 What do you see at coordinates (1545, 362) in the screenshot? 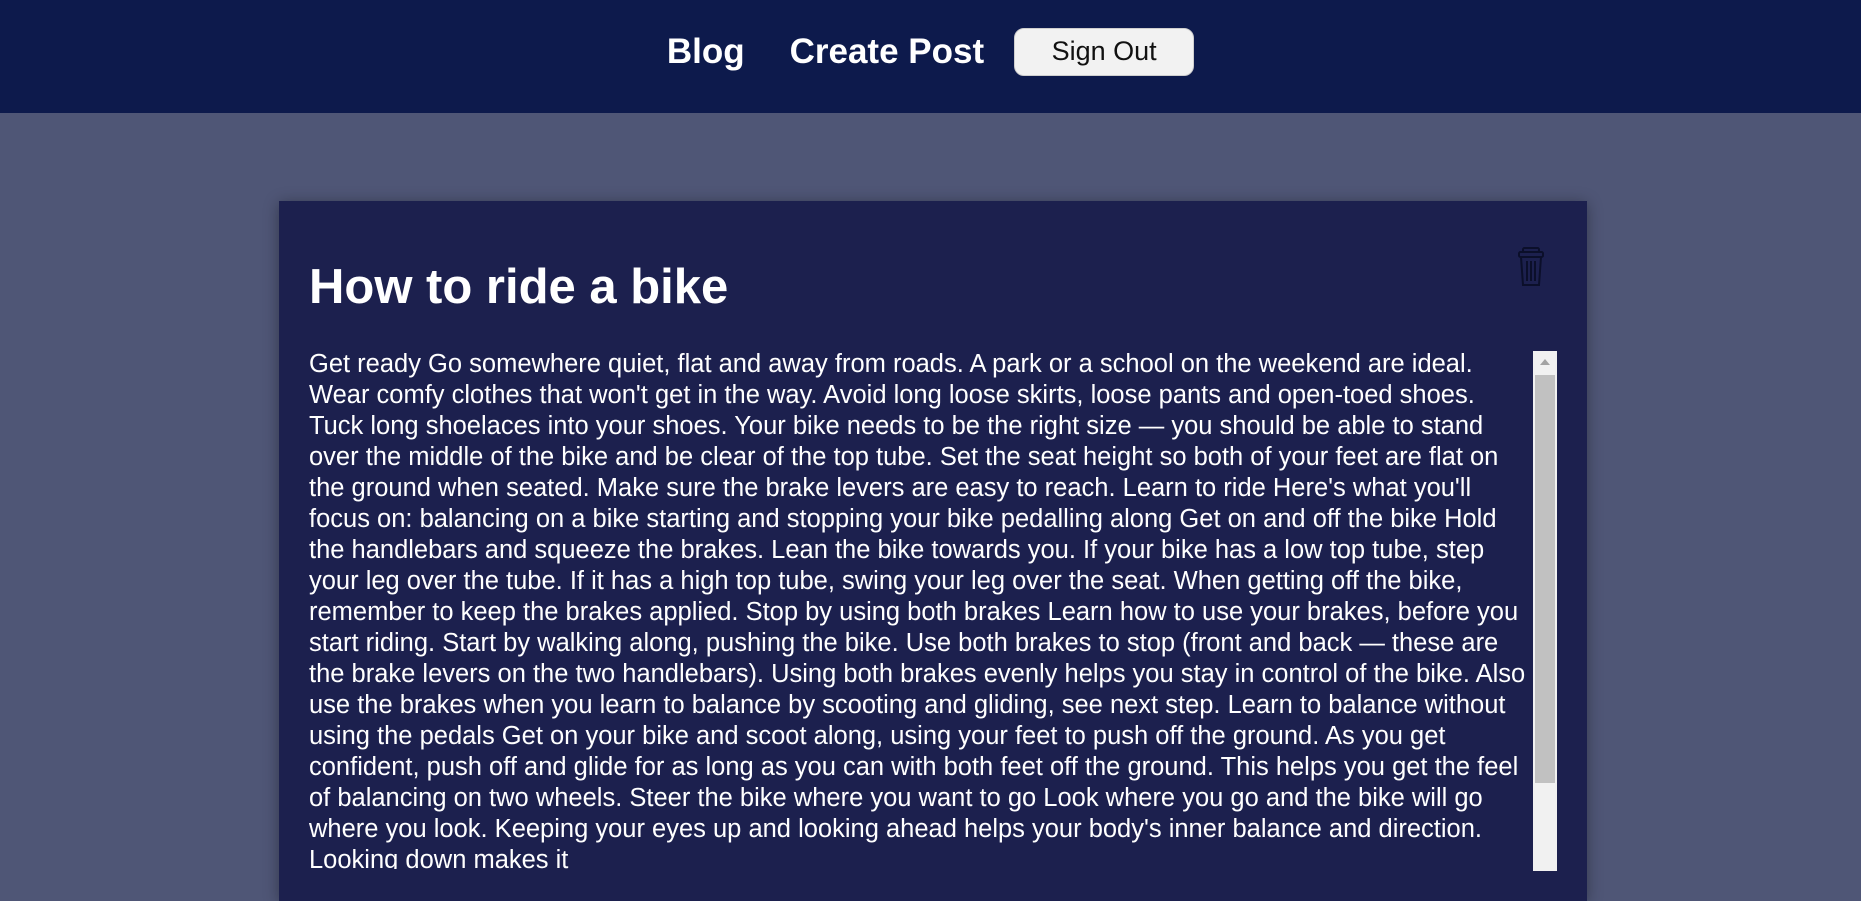
I see `chevron-up-icon` at bounding box center [1545, 362].